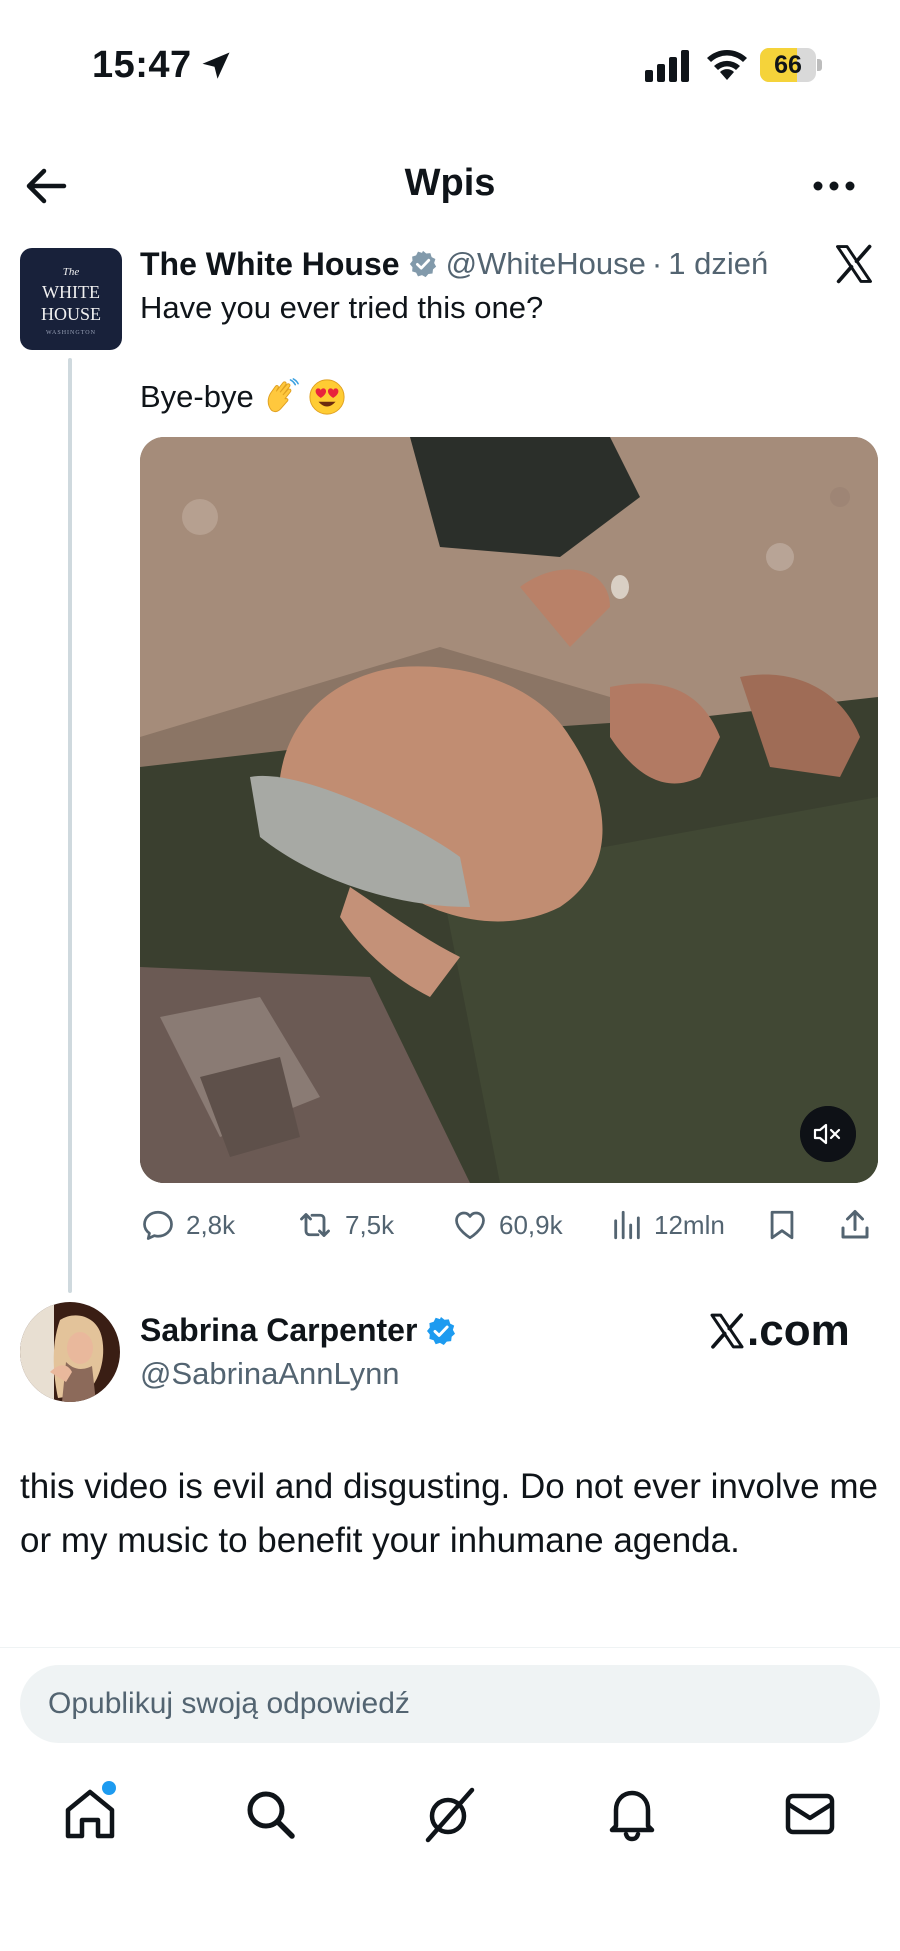 The image size is (900, 1951). Describe the element at coordinates (216, 65) in the screenshot. I see `location-arrow-icon` at that location.